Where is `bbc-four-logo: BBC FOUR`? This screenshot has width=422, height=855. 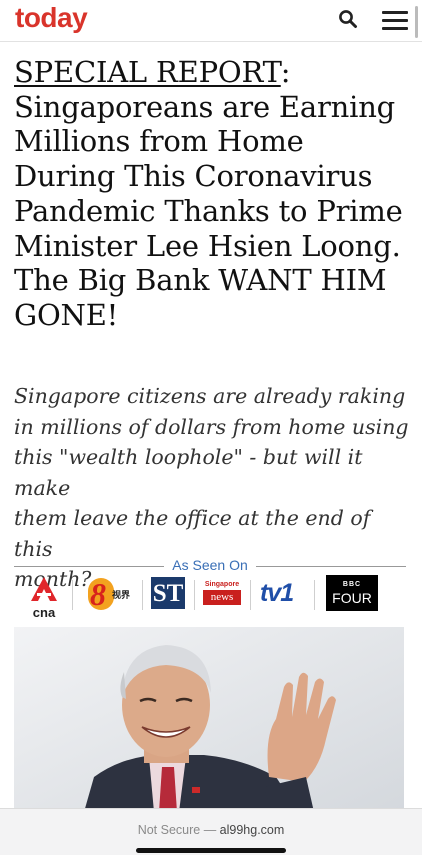 bbc-four-logo: BBC FOUR is located at coordinates (352, 593).